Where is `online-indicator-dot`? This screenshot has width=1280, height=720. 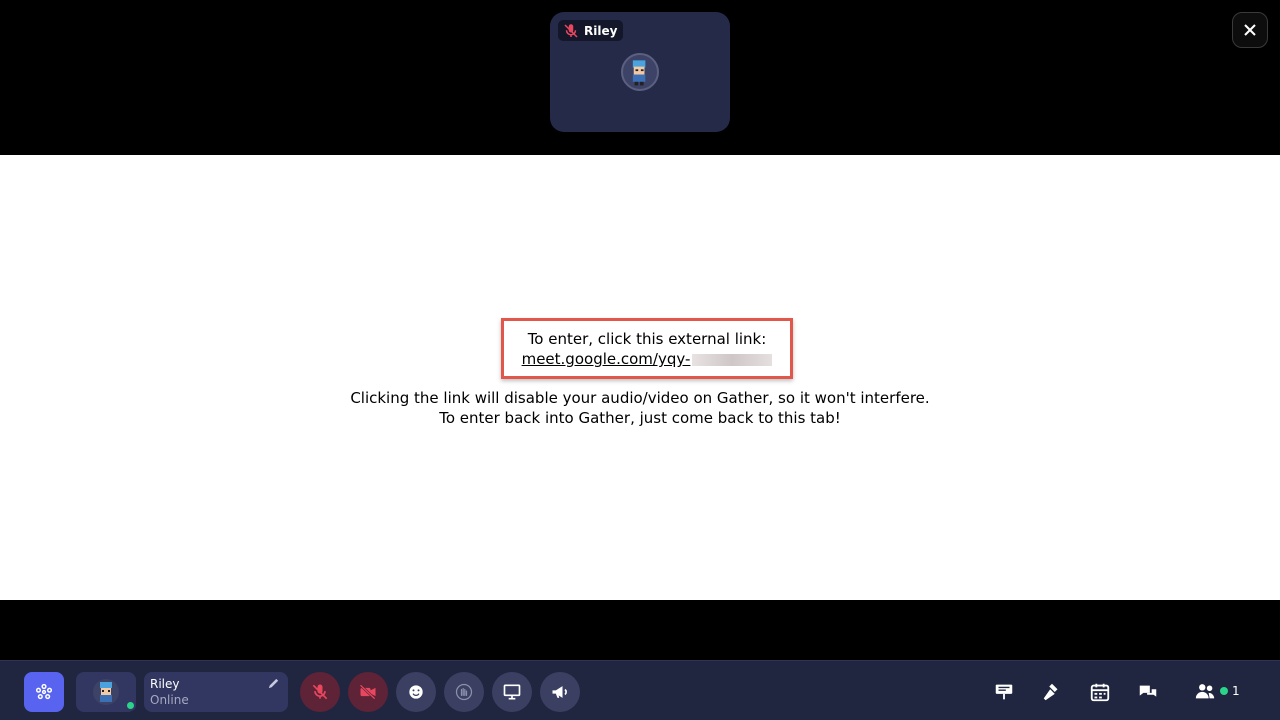 online-indicator-dot is located at coordinates (1224, 691).